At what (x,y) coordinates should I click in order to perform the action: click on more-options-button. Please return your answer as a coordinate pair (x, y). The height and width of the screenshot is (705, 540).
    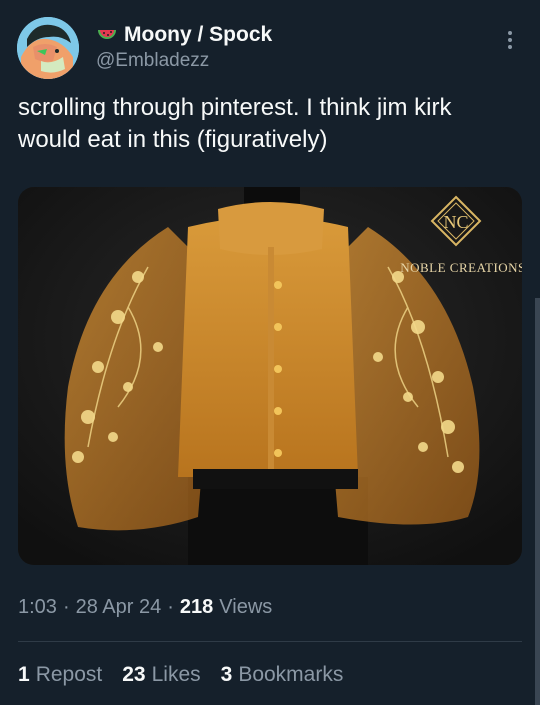
    Looking at the image, I should click on (510, 40).